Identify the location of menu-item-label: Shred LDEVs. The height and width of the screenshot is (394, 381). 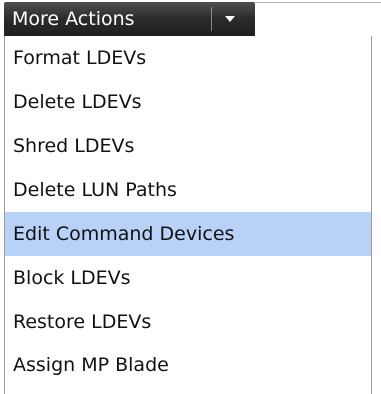
(74, 146).